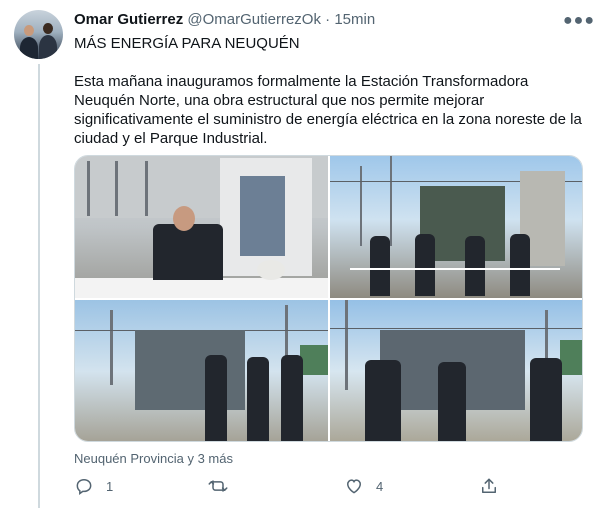 This screenshot has width=597, height=508. Describe the element at coordinates (354, 19) in the screenshot. I see `tweet-timestamp: 15min` at that location.